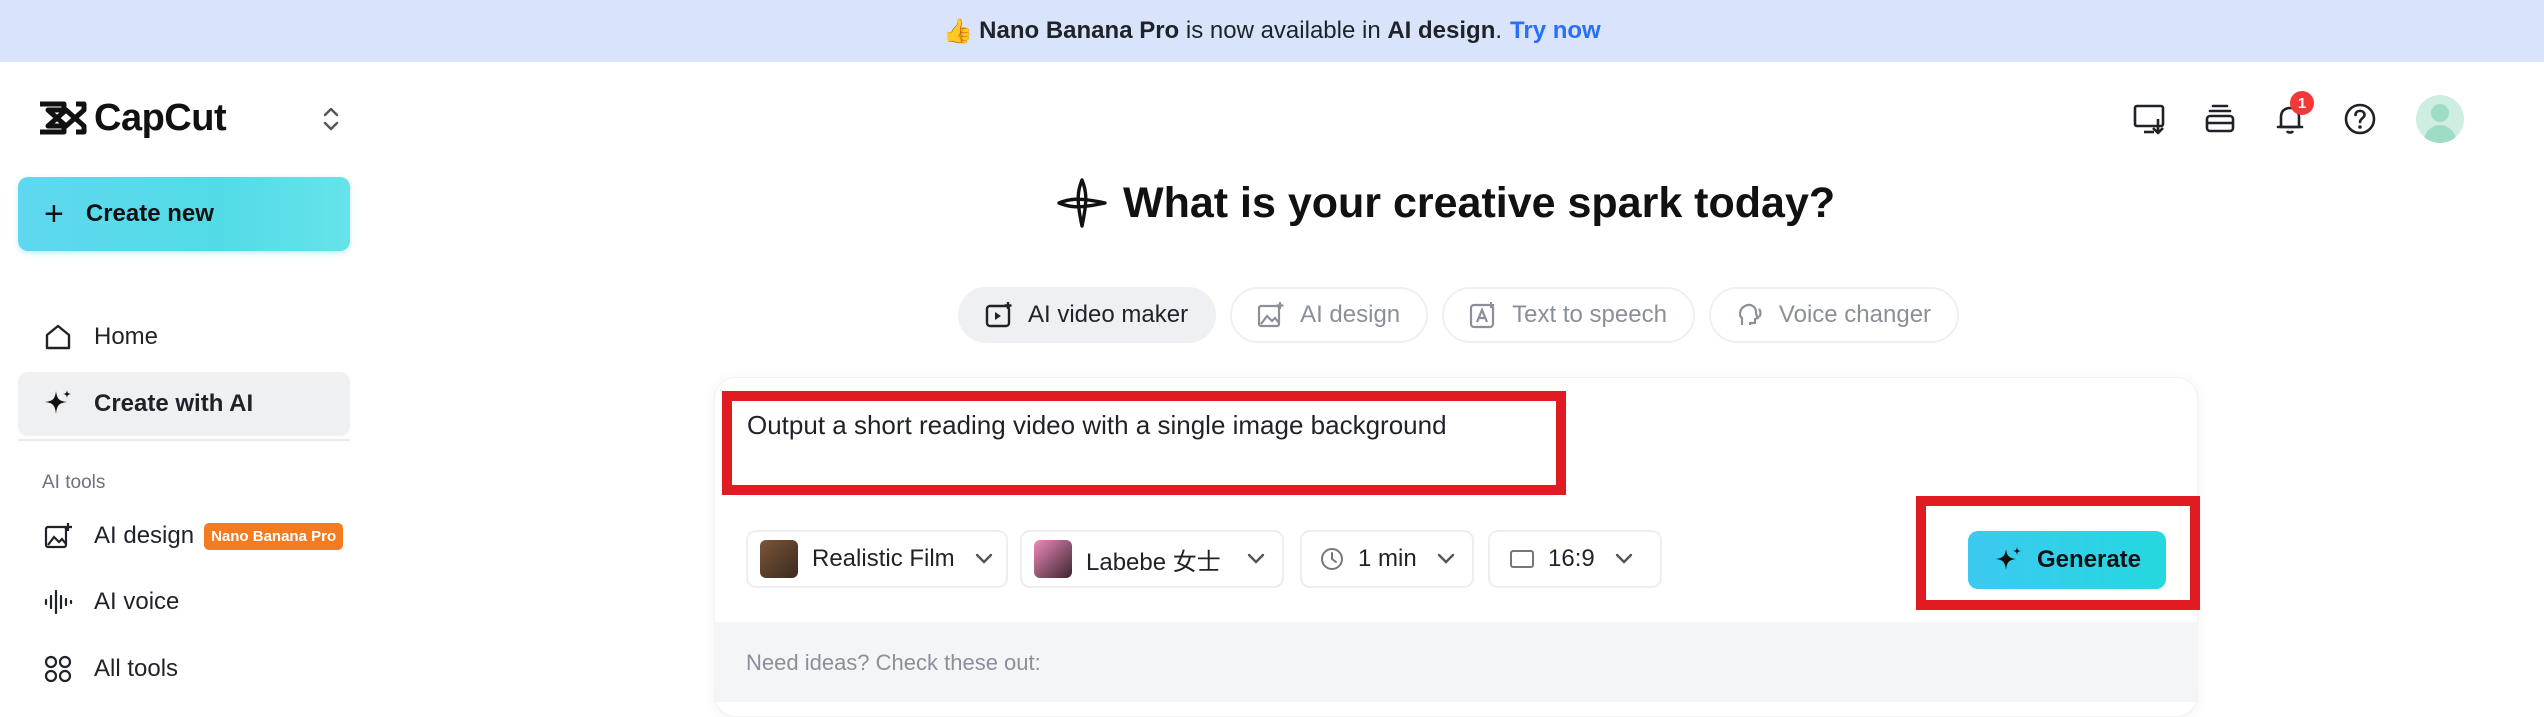 This screenshot has height=717, width=2544. I want to click on sidebar-item-create-with-ai: Create with AI, so click(184, 404).